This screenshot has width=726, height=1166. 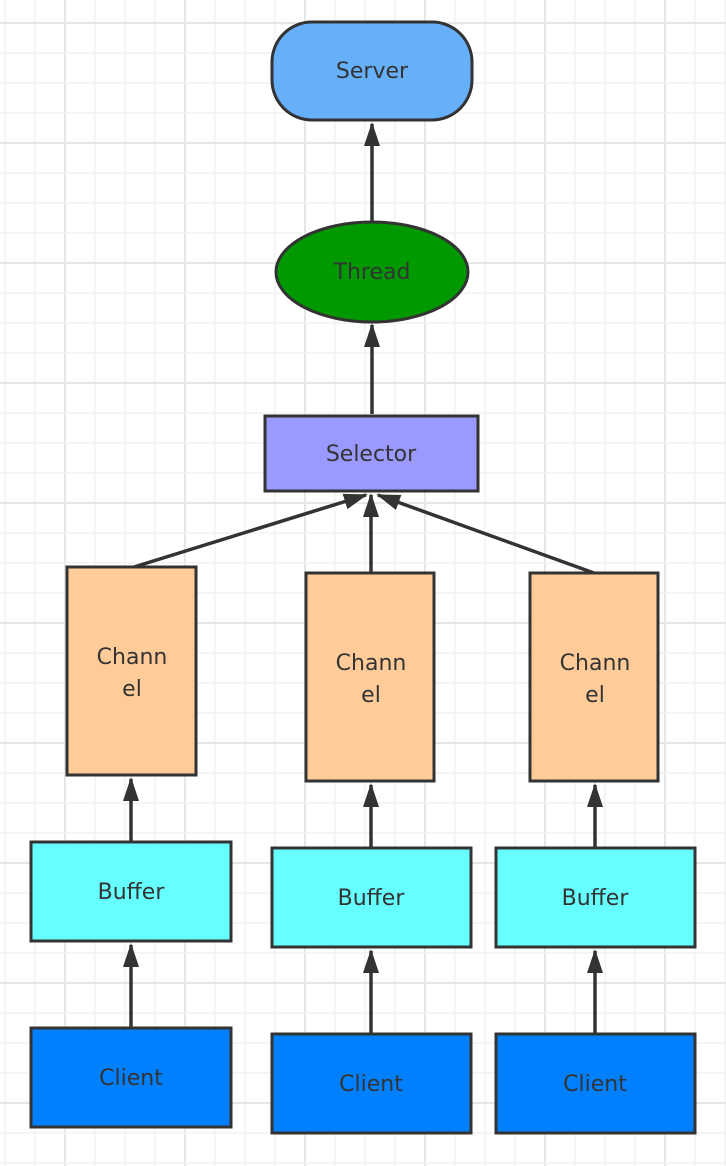 I want to click on node-server: Server, so click(x=372, y=71).